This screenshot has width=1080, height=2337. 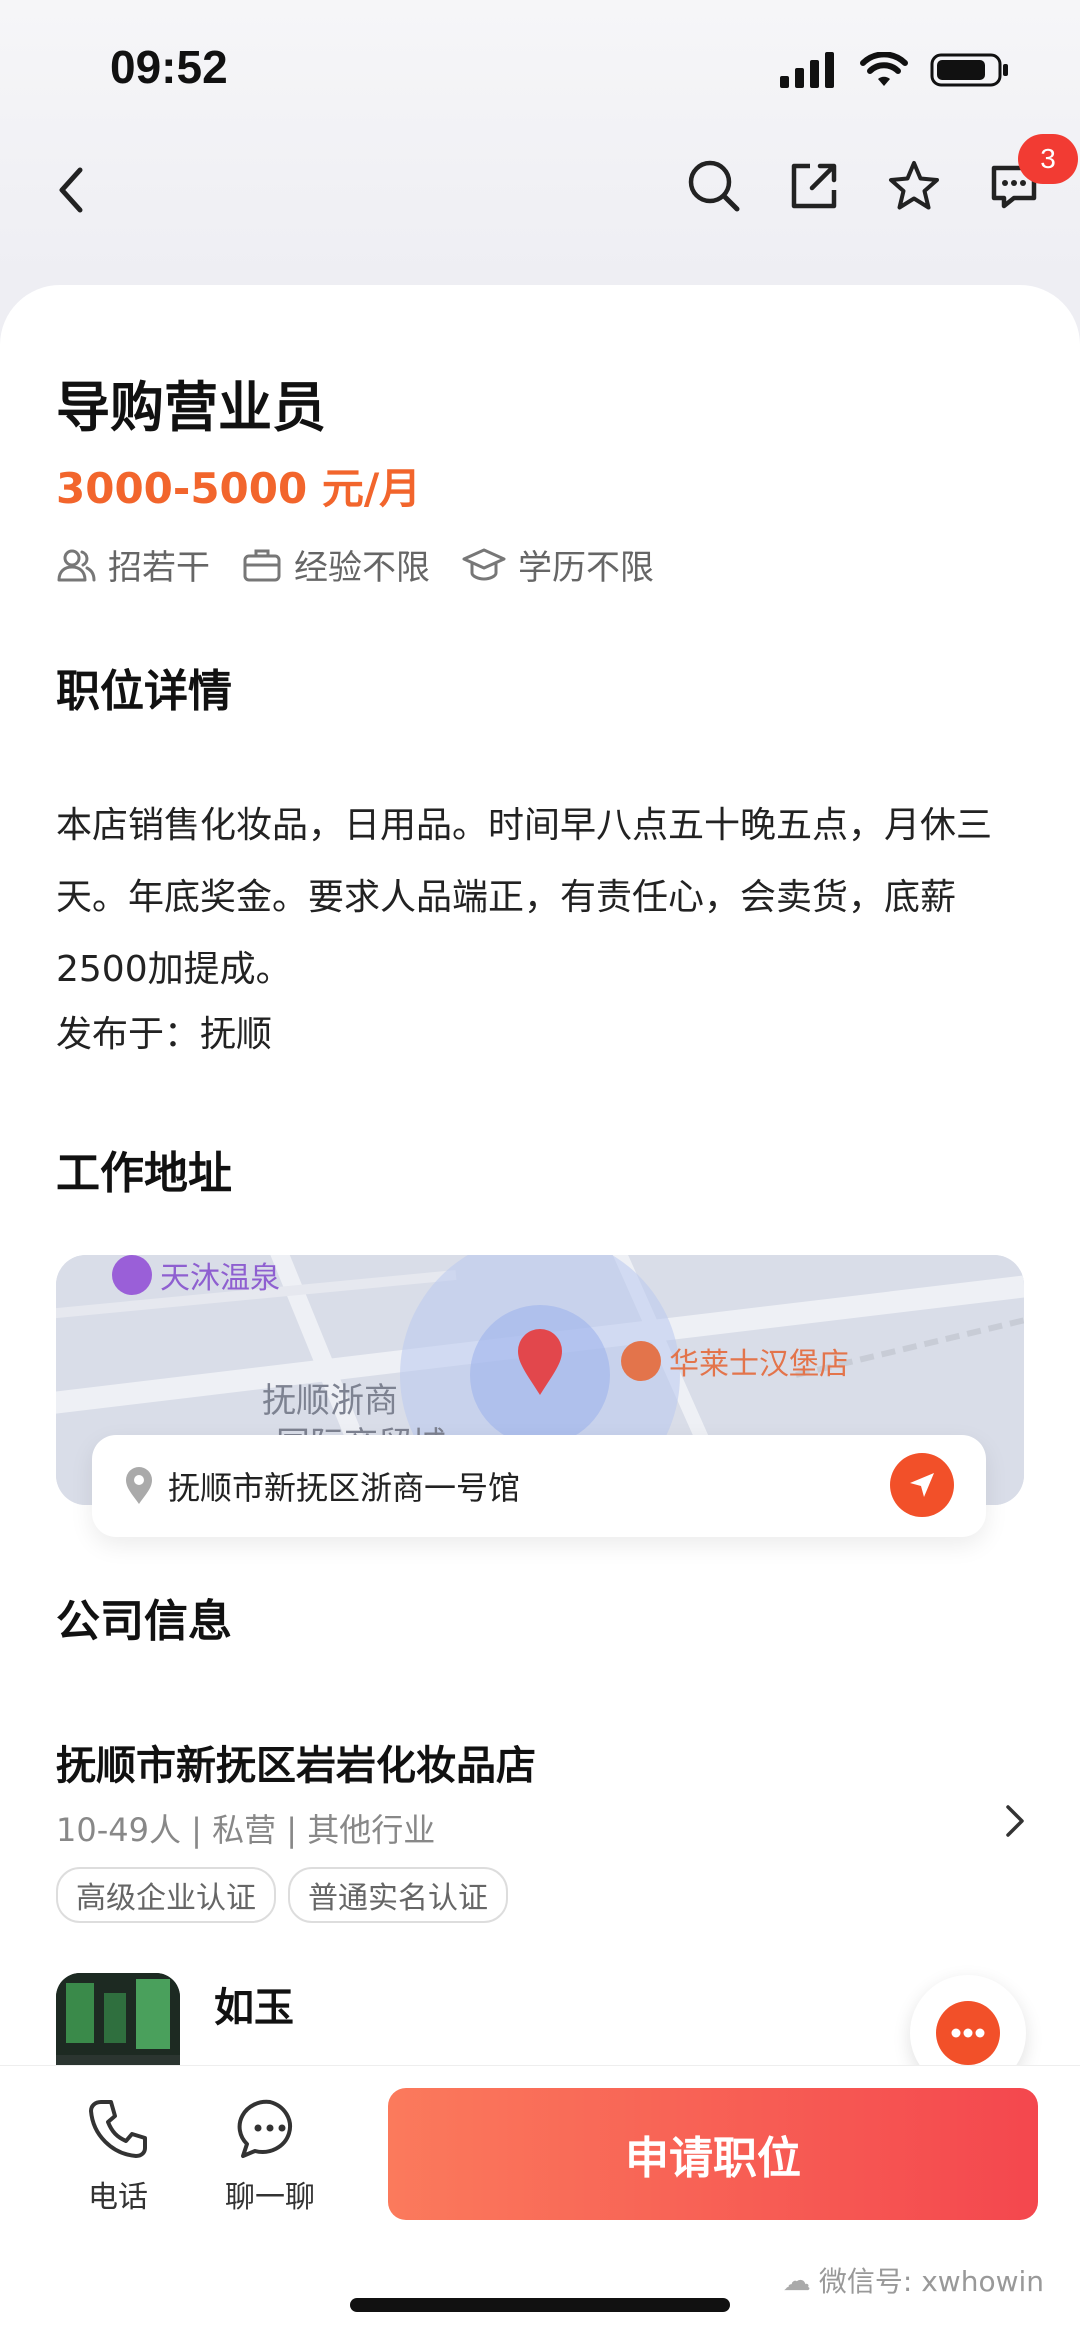 What do you see at coordinates (539, 1486) in the screenshot?
I see `address-bar: 抚顺市新抚区浙商一号馆` at bounding box center [539, 1486].